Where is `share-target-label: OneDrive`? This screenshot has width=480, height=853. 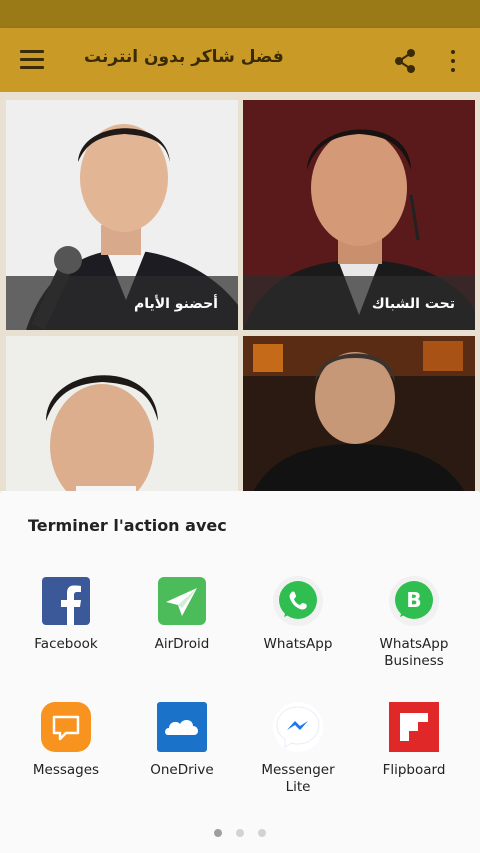 share-target-label: OneDrive is located at coordinates (182, 770).